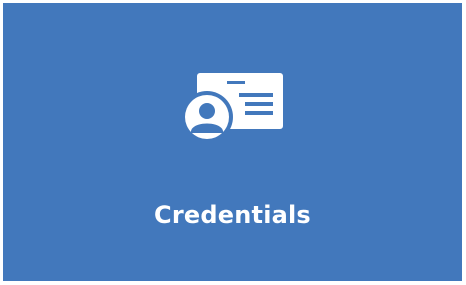  Describe the element at coordinates (232, 215) in the screenshot. I see `tile-label: Credentials` at that location.